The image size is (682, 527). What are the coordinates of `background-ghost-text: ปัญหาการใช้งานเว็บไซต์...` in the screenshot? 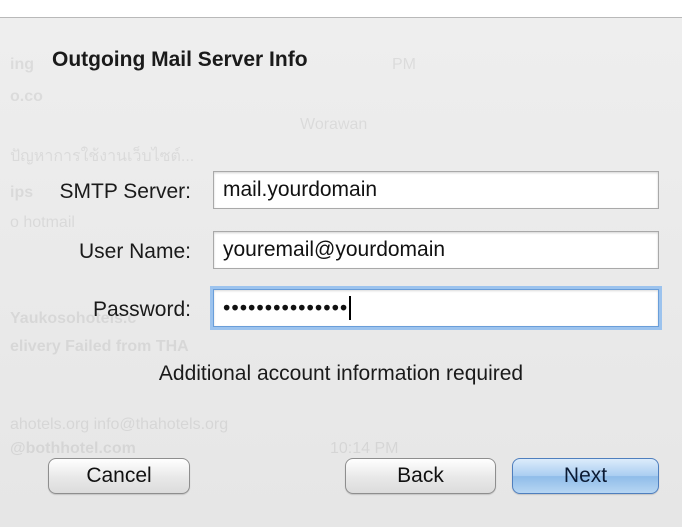 It's located at (102, 156).